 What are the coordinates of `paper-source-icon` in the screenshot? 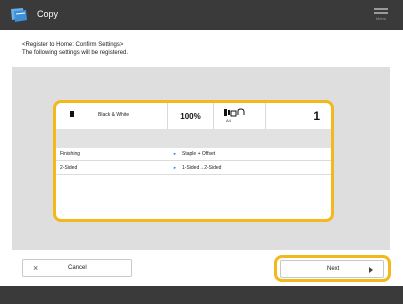 It's located at (234, 112).